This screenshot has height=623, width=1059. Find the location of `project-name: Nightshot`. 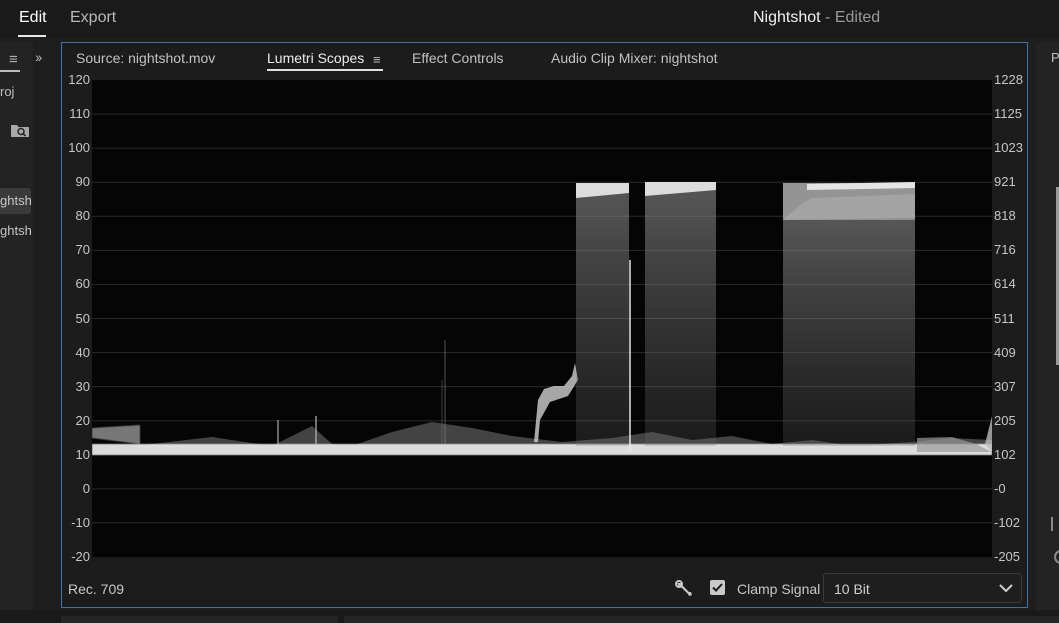

project-name: Nightshot is located at coordinates (787, 17).